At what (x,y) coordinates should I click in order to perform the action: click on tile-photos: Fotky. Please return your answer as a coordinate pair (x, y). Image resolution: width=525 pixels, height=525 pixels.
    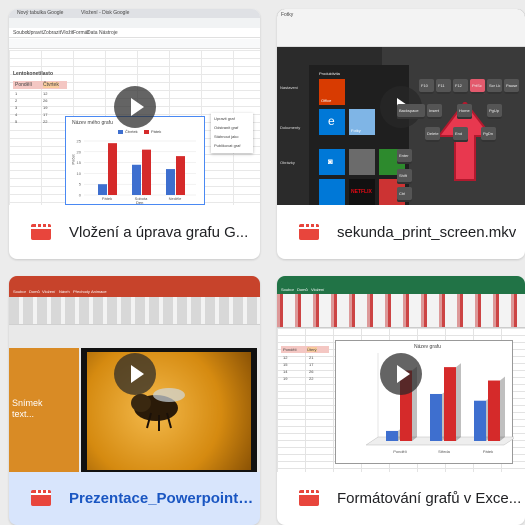
    Looking at the image, I should click on (362, 122).